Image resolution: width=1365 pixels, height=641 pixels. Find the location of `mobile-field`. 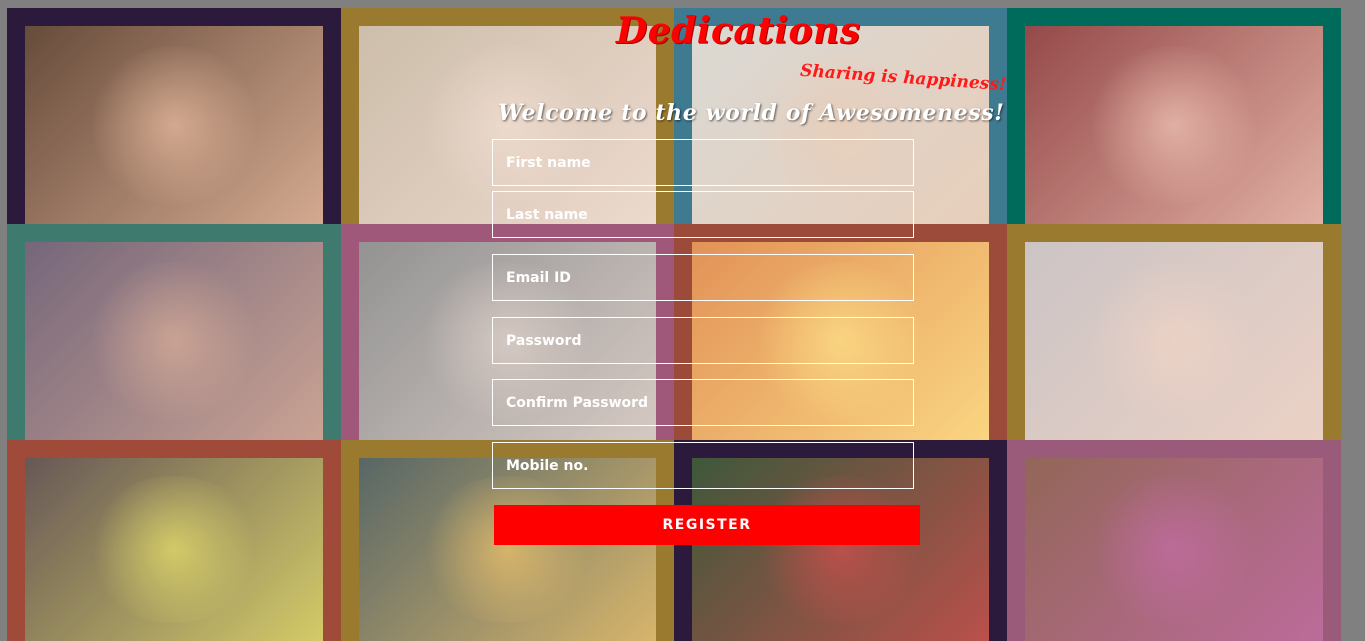

mobile-field is located at coordinates (703, 465).